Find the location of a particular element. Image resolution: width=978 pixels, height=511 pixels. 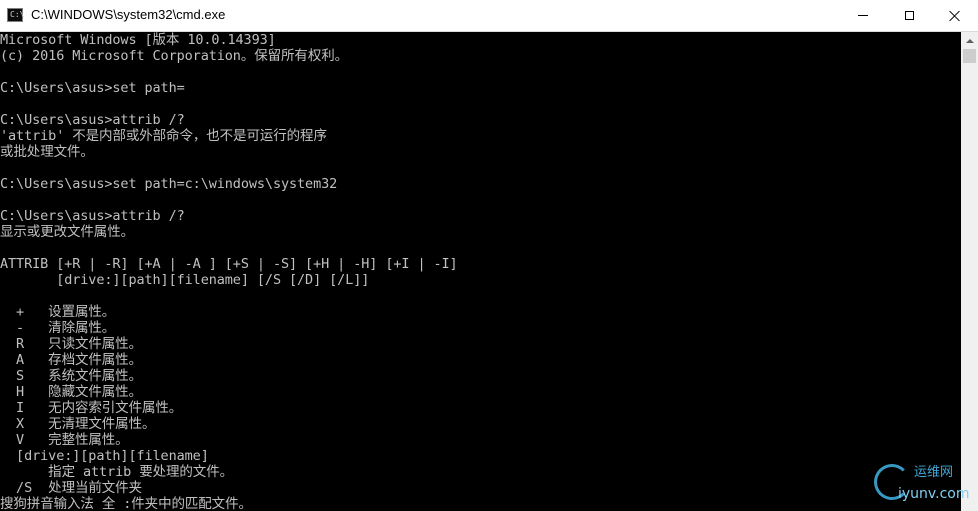

close-button is located at coordinates (955, 15).